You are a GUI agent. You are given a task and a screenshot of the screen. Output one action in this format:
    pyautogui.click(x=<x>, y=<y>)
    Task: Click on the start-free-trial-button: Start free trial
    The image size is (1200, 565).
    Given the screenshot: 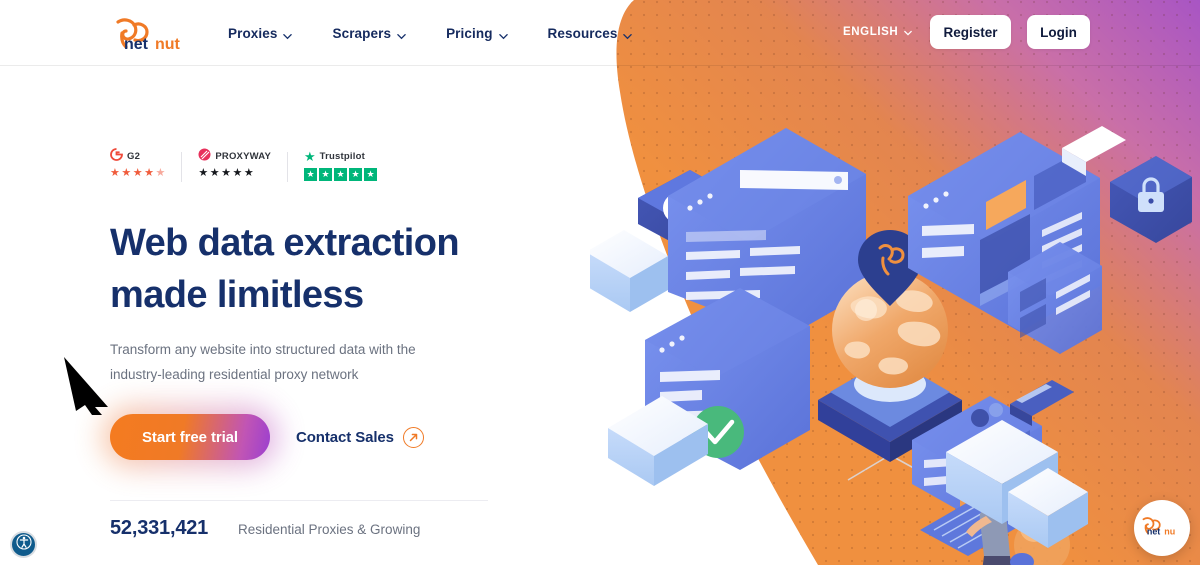 What is the action you would take?
    pyautogui.click(x=190, y=437)
    